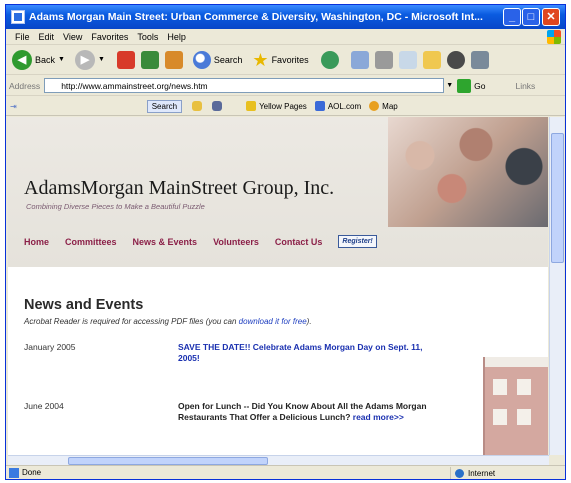  I want to click on page-heading: News and Events, so click(84, 305).